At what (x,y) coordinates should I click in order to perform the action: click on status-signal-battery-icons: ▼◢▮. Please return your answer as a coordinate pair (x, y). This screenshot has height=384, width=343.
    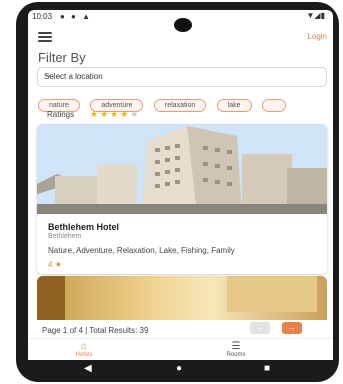
    Looking at the image, I should click on (315, 15).